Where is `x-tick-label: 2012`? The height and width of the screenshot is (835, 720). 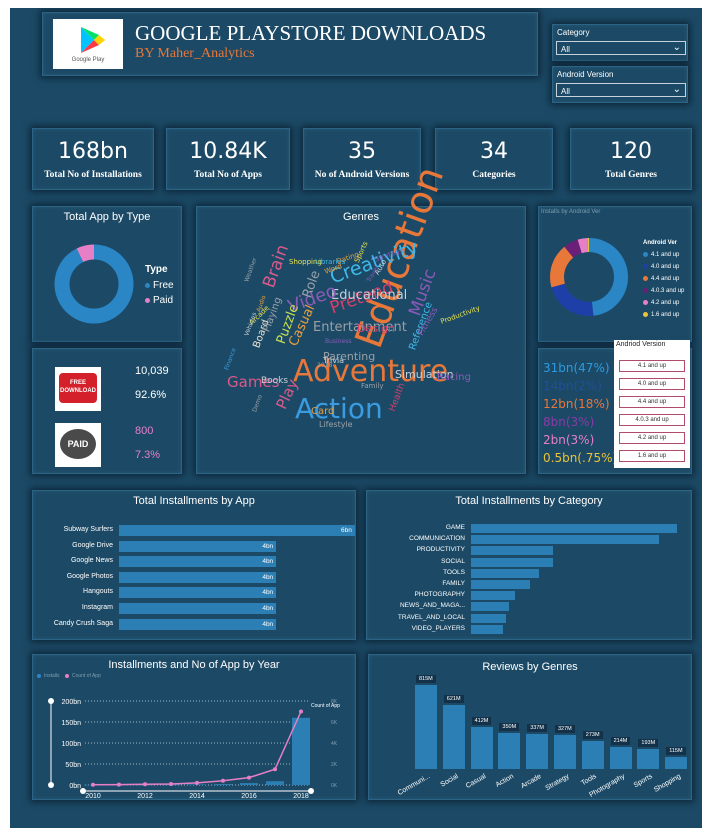 x-tick-label: 2012 is located at coordinates (145, 796).